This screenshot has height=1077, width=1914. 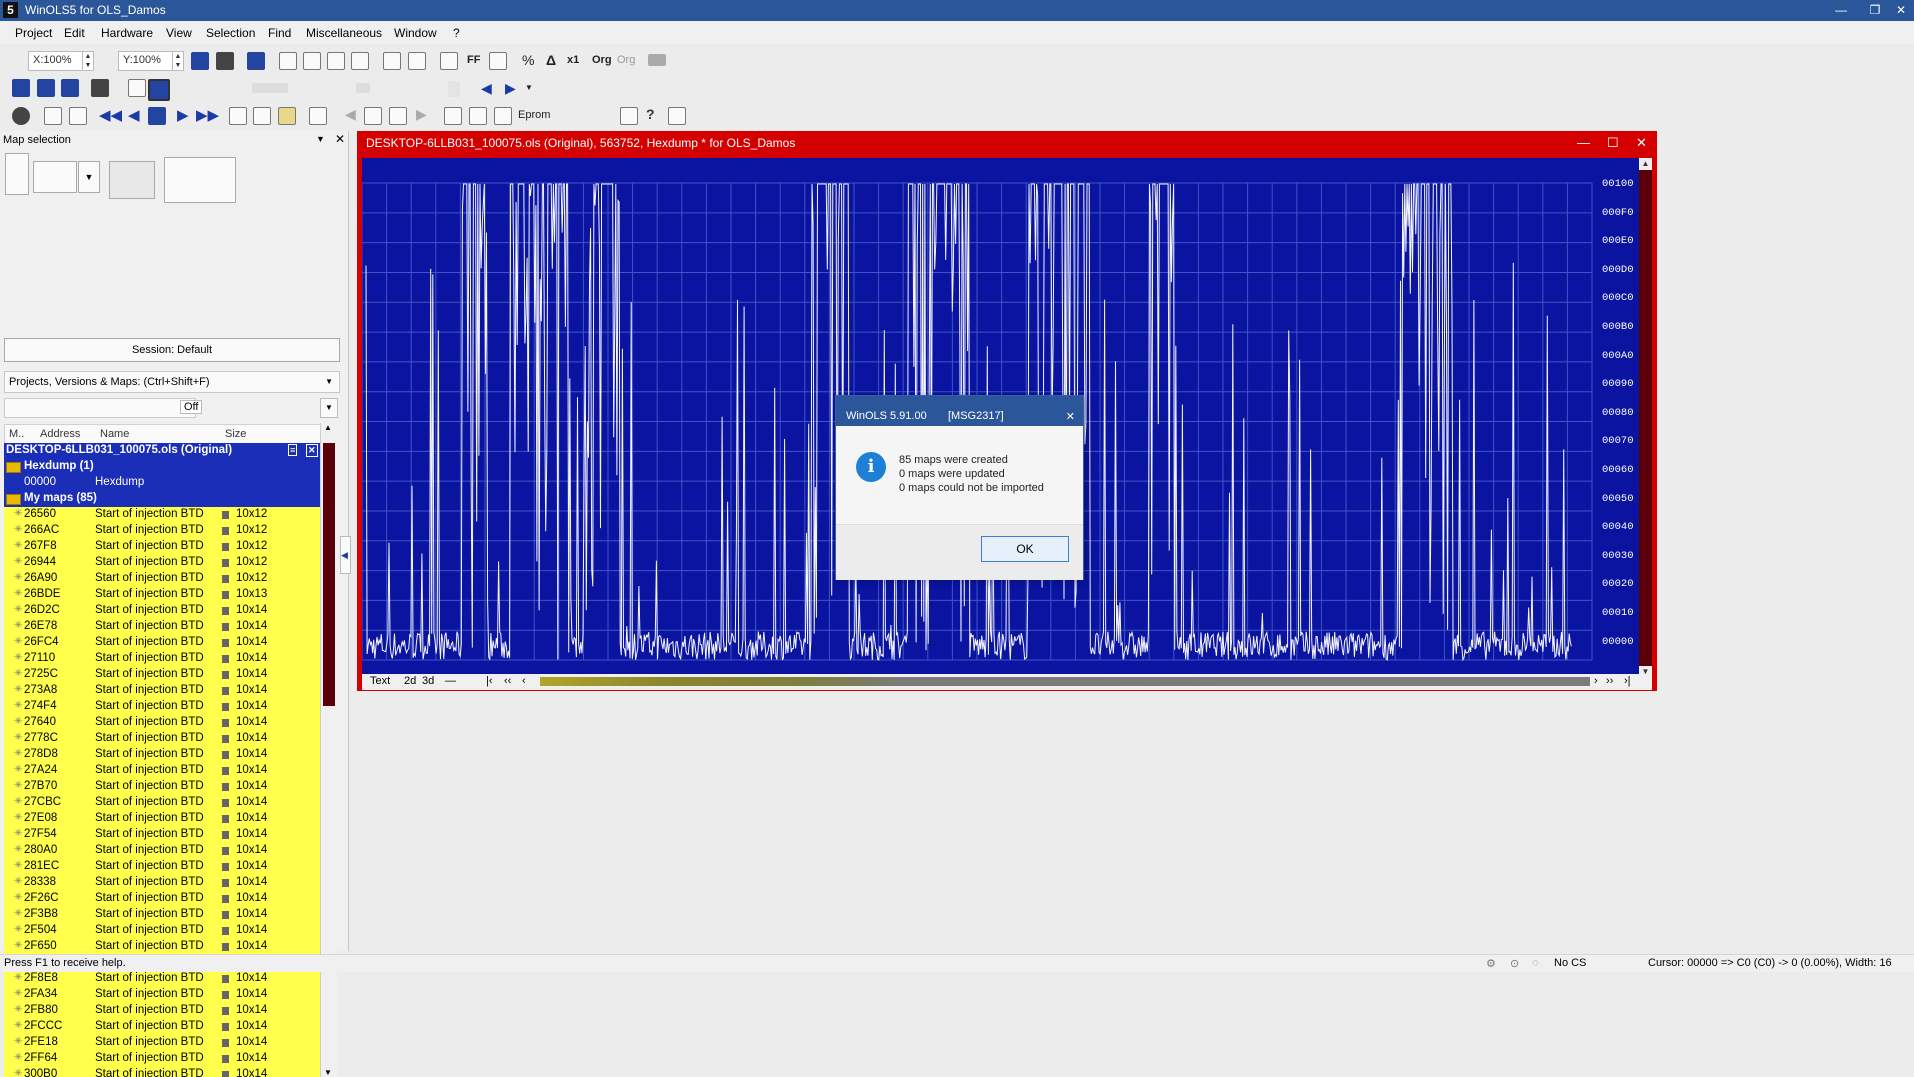 What do you see at coordinates (162, 771) in the screenshot?
I see `map-row: ✳ 27A24 Start of injection BTD 10x14` at bounding box center [162, 771].